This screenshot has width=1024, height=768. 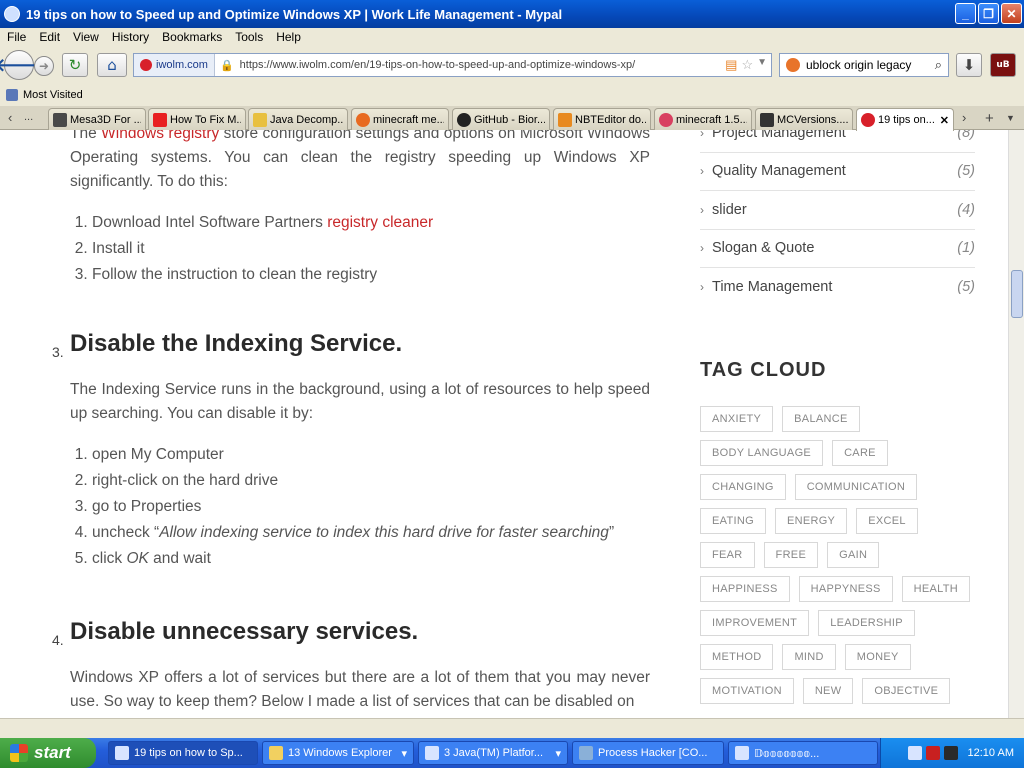 I want to click on tag-item: MIND, so click(x=809, y=656).